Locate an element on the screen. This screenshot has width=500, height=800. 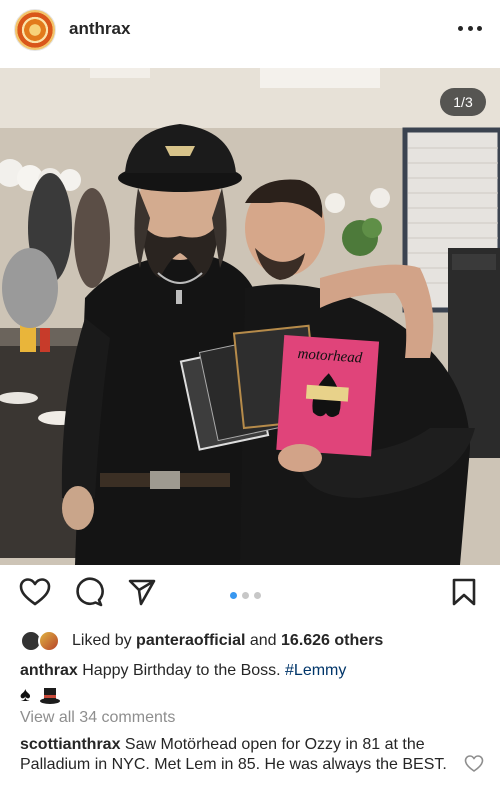
bookmark-icon is located at coordinates (464, 592).